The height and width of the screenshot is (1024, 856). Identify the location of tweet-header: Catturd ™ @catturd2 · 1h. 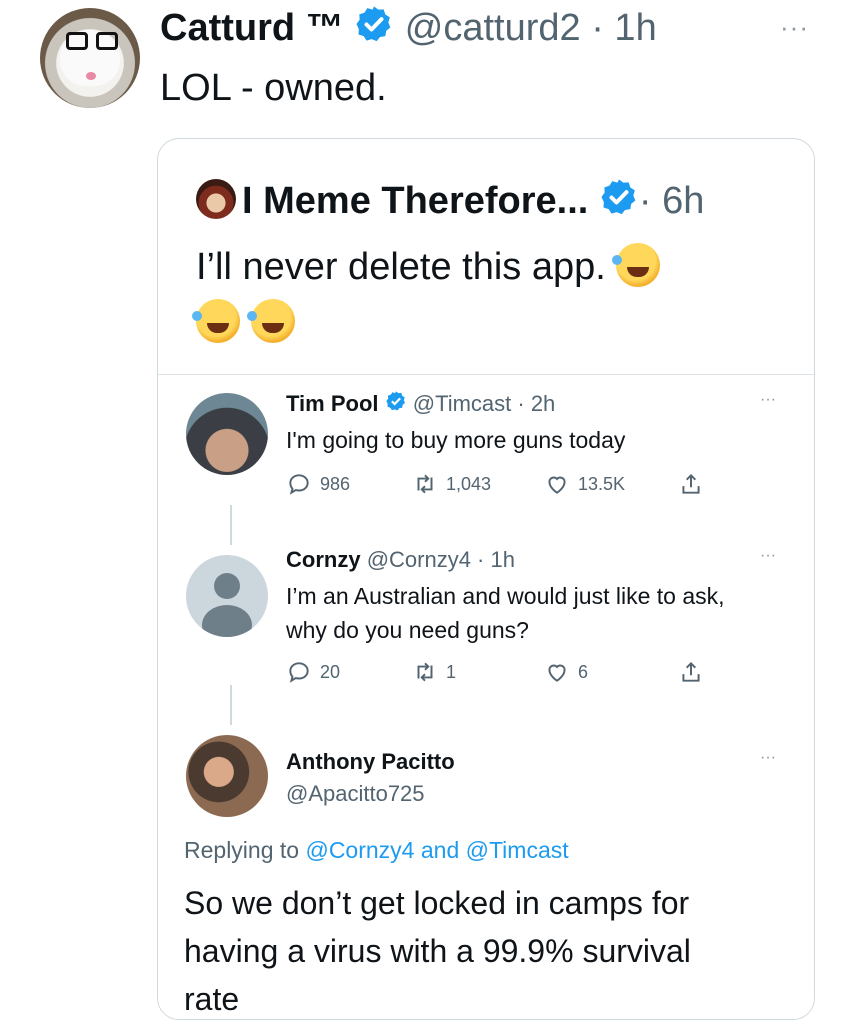
(408, 30).